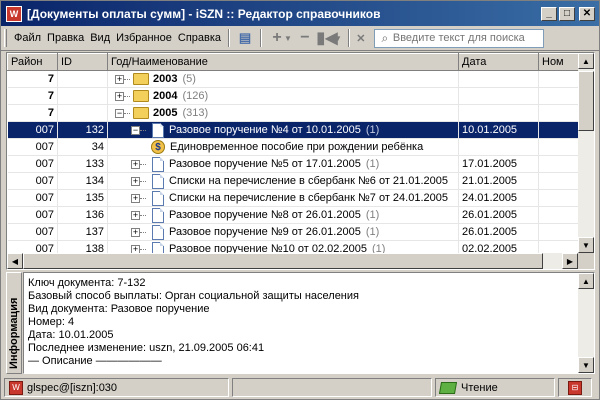 Image resolution: width=600 pixels, height=400 pixels. What do you see at coordinates (586, 365) in the screenshot?
I see `info-scroll-down-icon: ▼` at bounding box center [586, 365].